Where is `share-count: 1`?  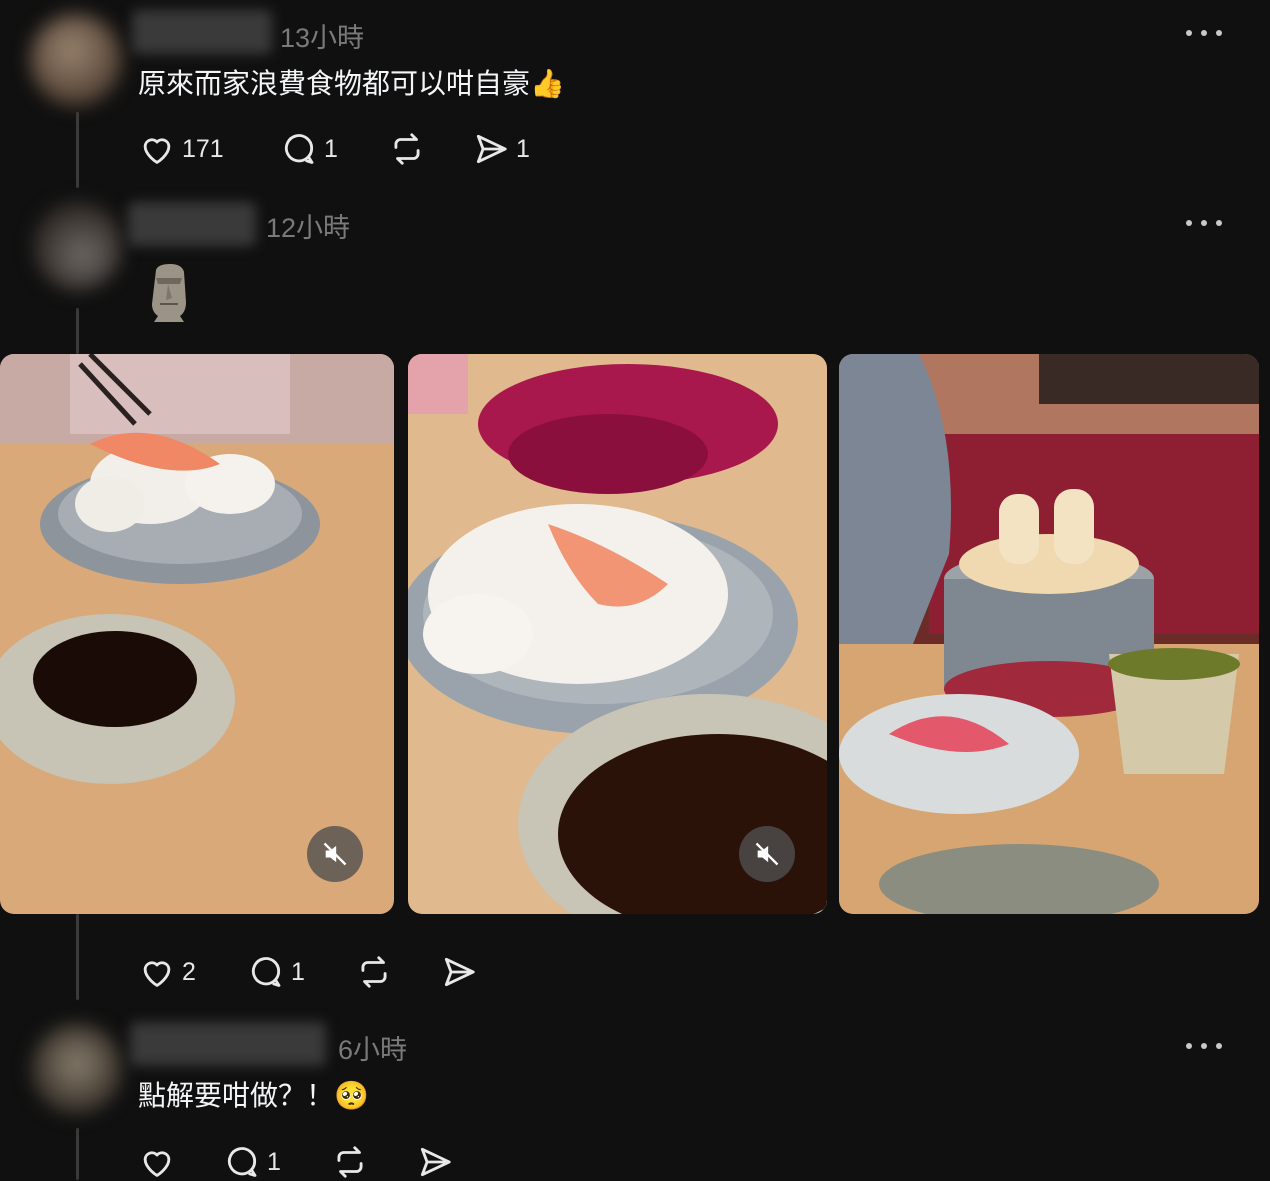
share-count: 1 is located at coordinates (523, 148).